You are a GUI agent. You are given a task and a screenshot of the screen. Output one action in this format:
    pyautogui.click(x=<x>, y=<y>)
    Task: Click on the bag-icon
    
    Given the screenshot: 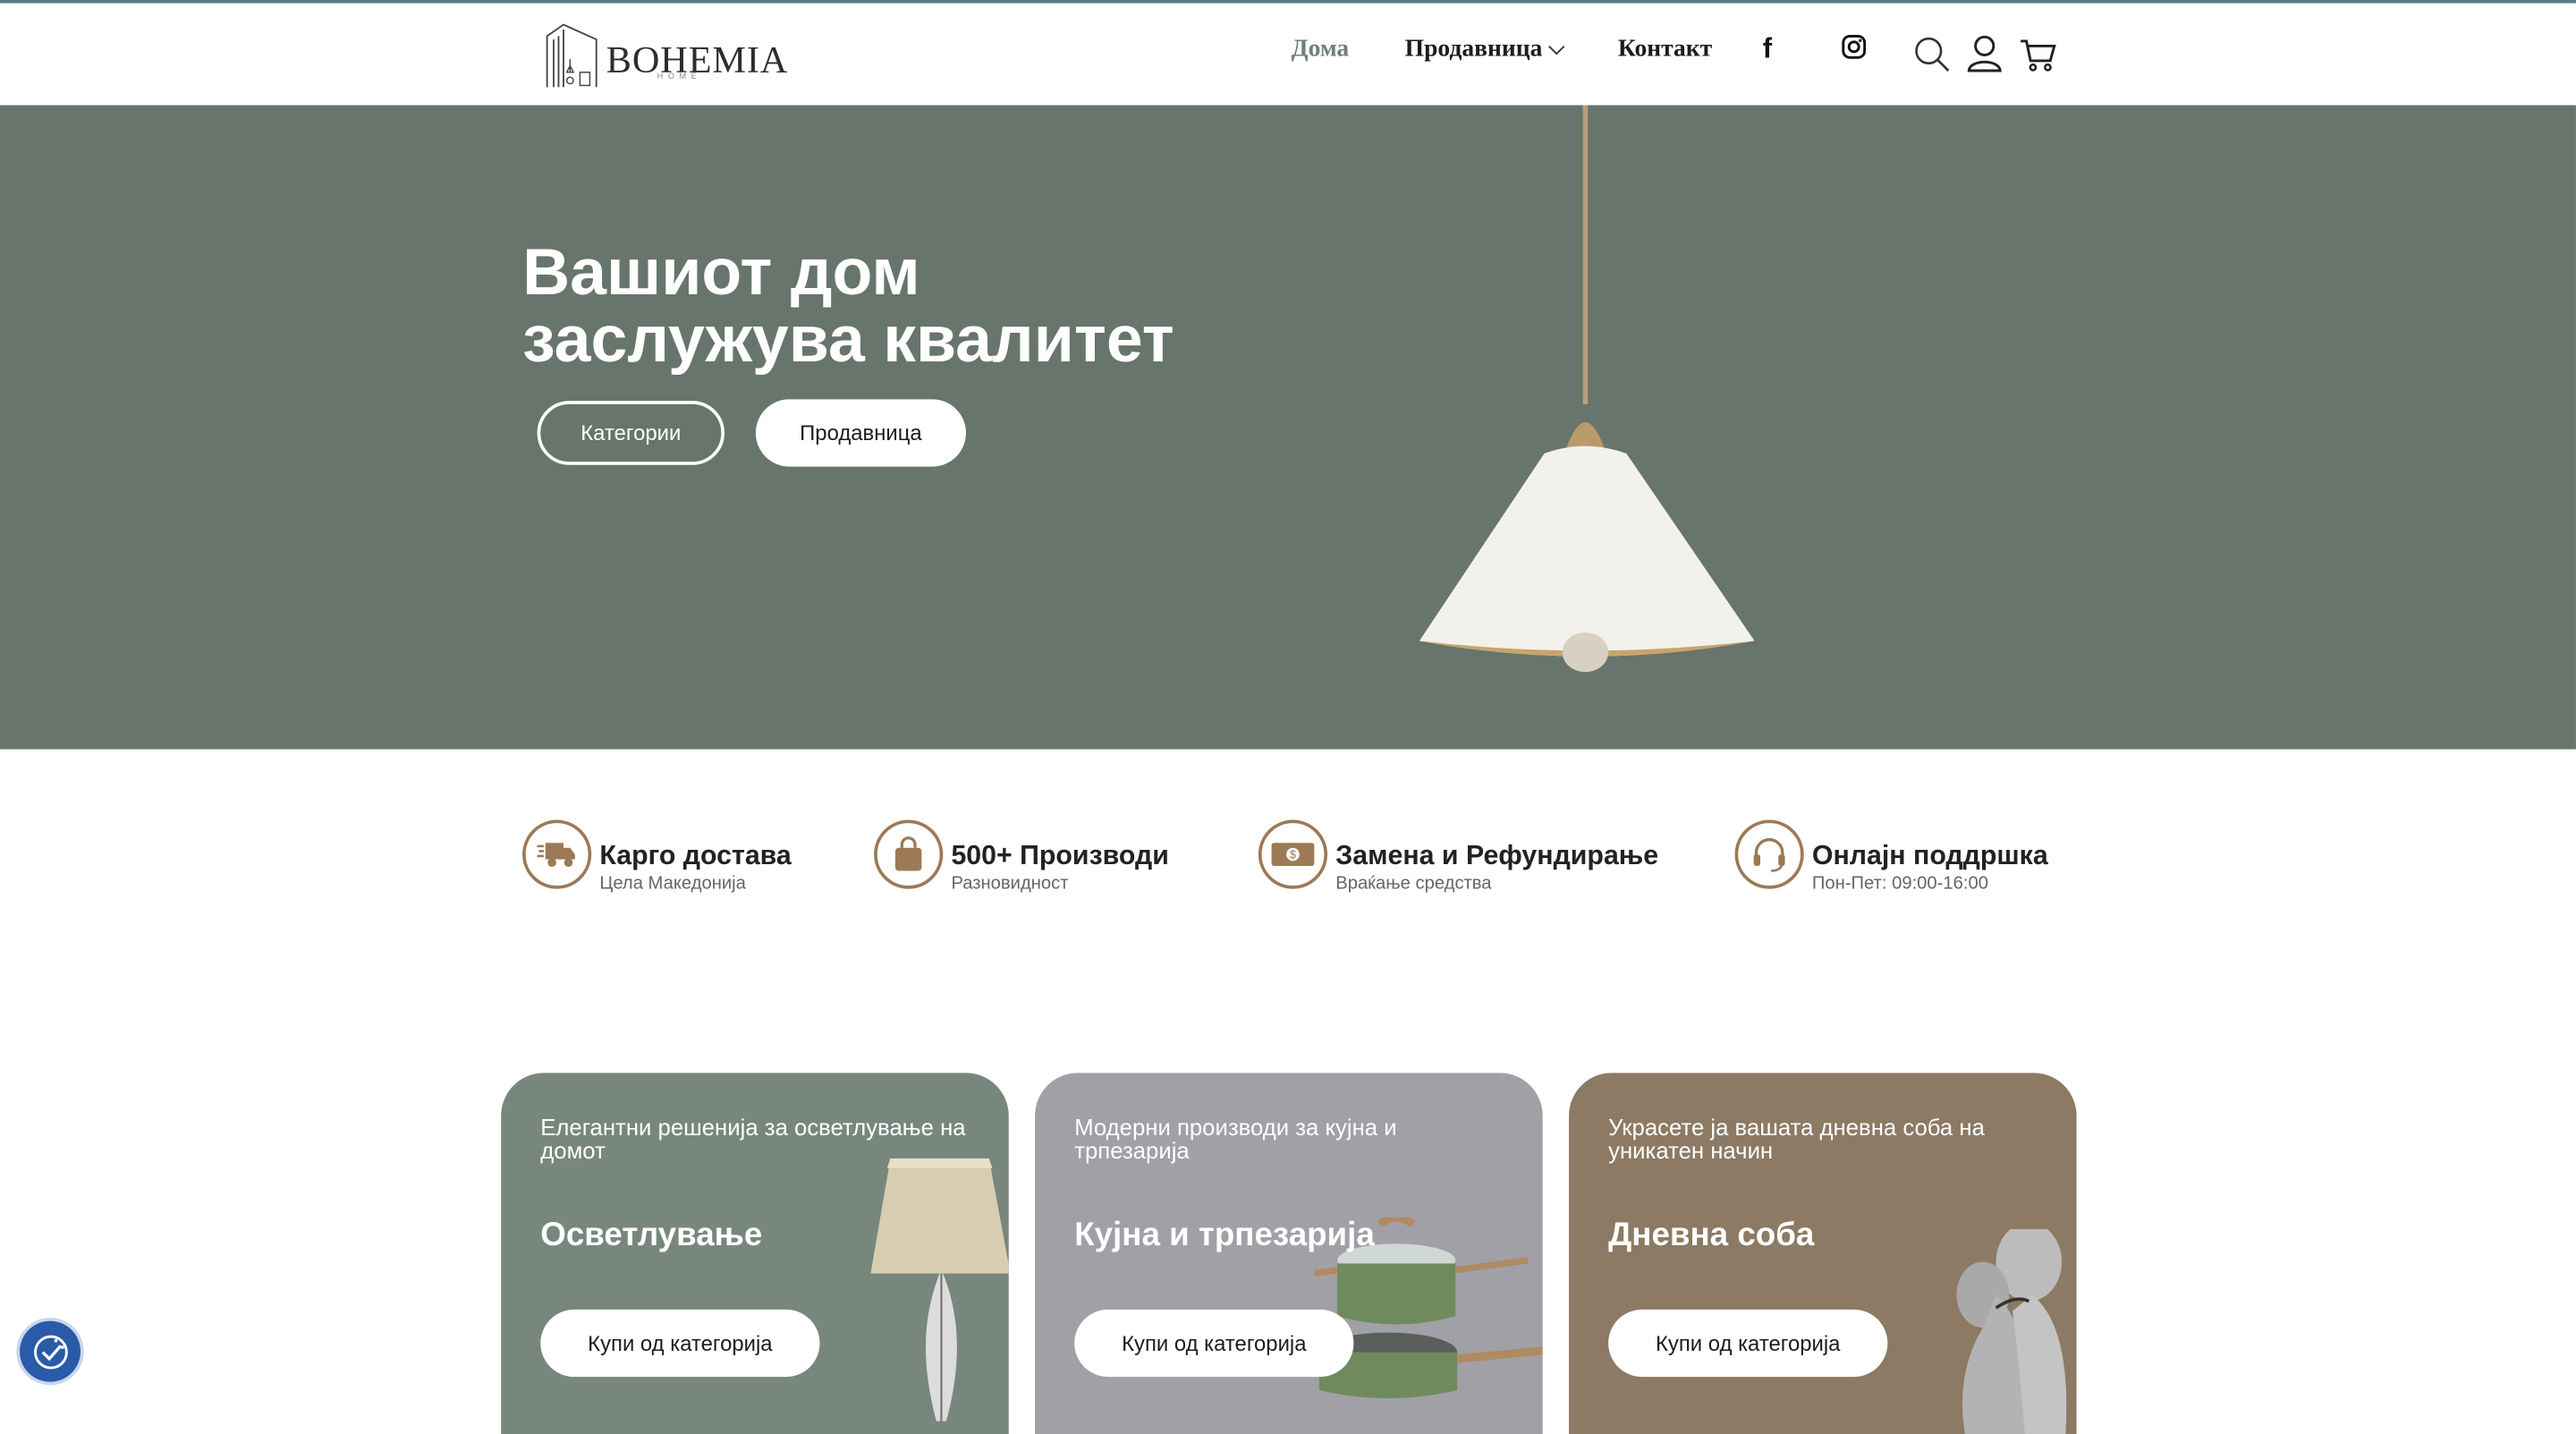 What is the action you would take?
    pyautogui.click(x=909, y=854)
    